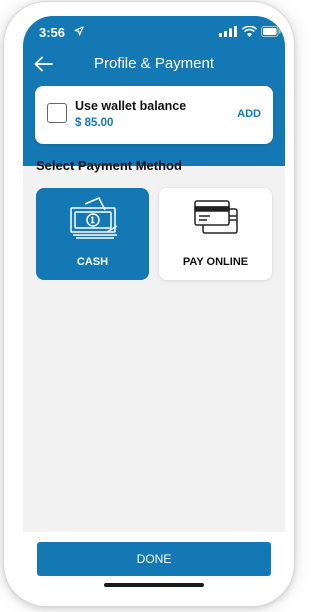  What do you see at coordinates (249, 114) in the screenshot?
I see `add-balance-button: ADD` at bounding box center [249, 114].